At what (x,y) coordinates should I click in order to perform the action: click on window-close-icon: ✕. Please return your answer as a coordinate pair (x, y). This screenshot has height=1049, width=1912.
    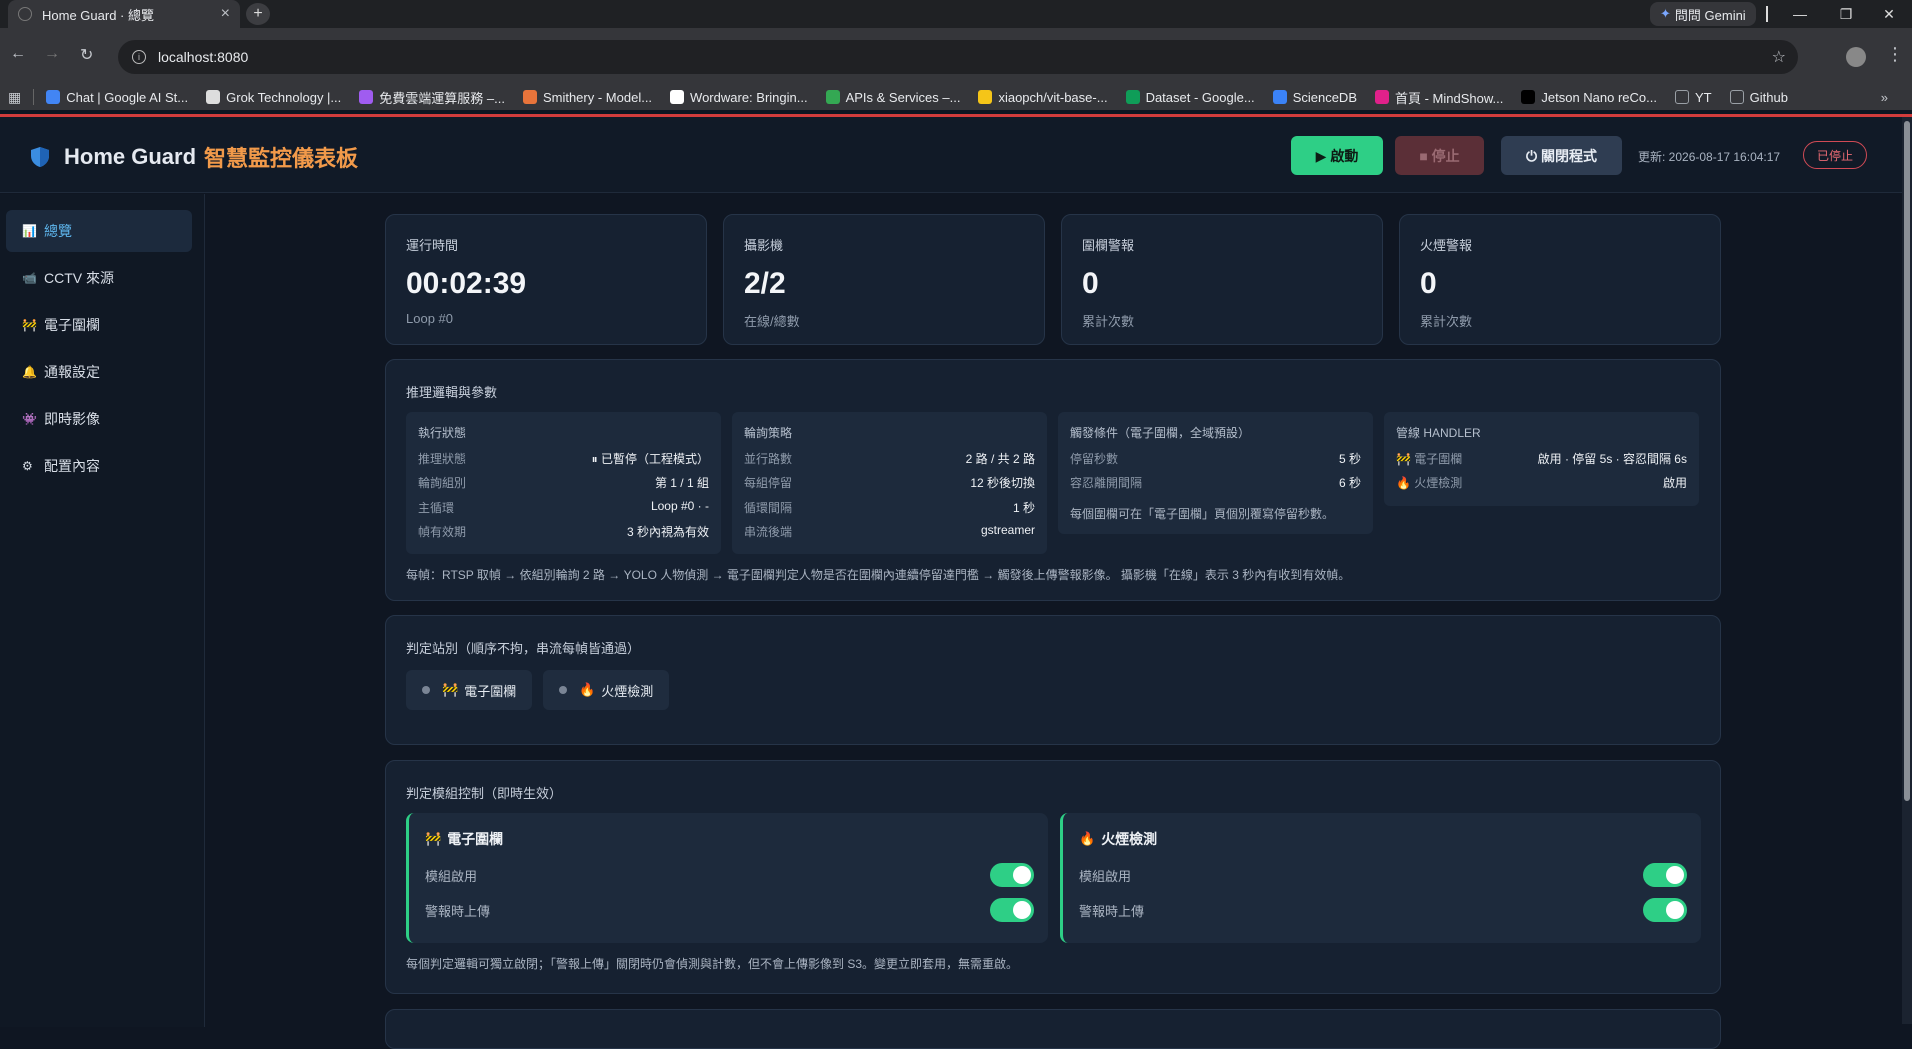
    Looking at the image, I should click on (1889, 14).